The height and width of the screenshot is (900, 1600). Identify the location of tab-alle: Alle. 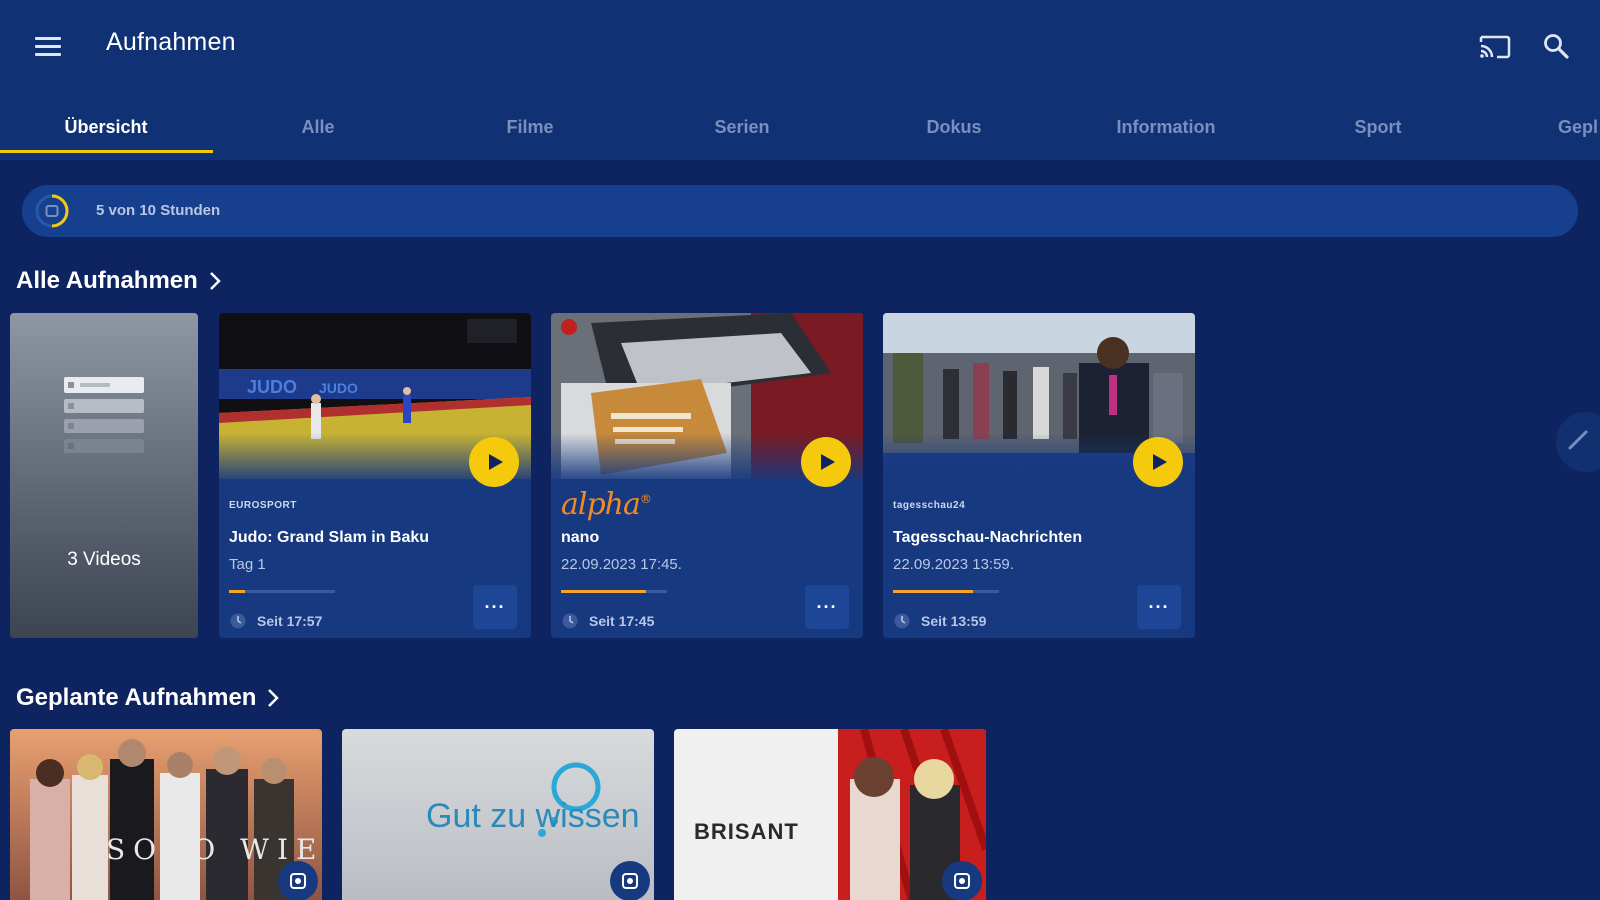
(318, 127).